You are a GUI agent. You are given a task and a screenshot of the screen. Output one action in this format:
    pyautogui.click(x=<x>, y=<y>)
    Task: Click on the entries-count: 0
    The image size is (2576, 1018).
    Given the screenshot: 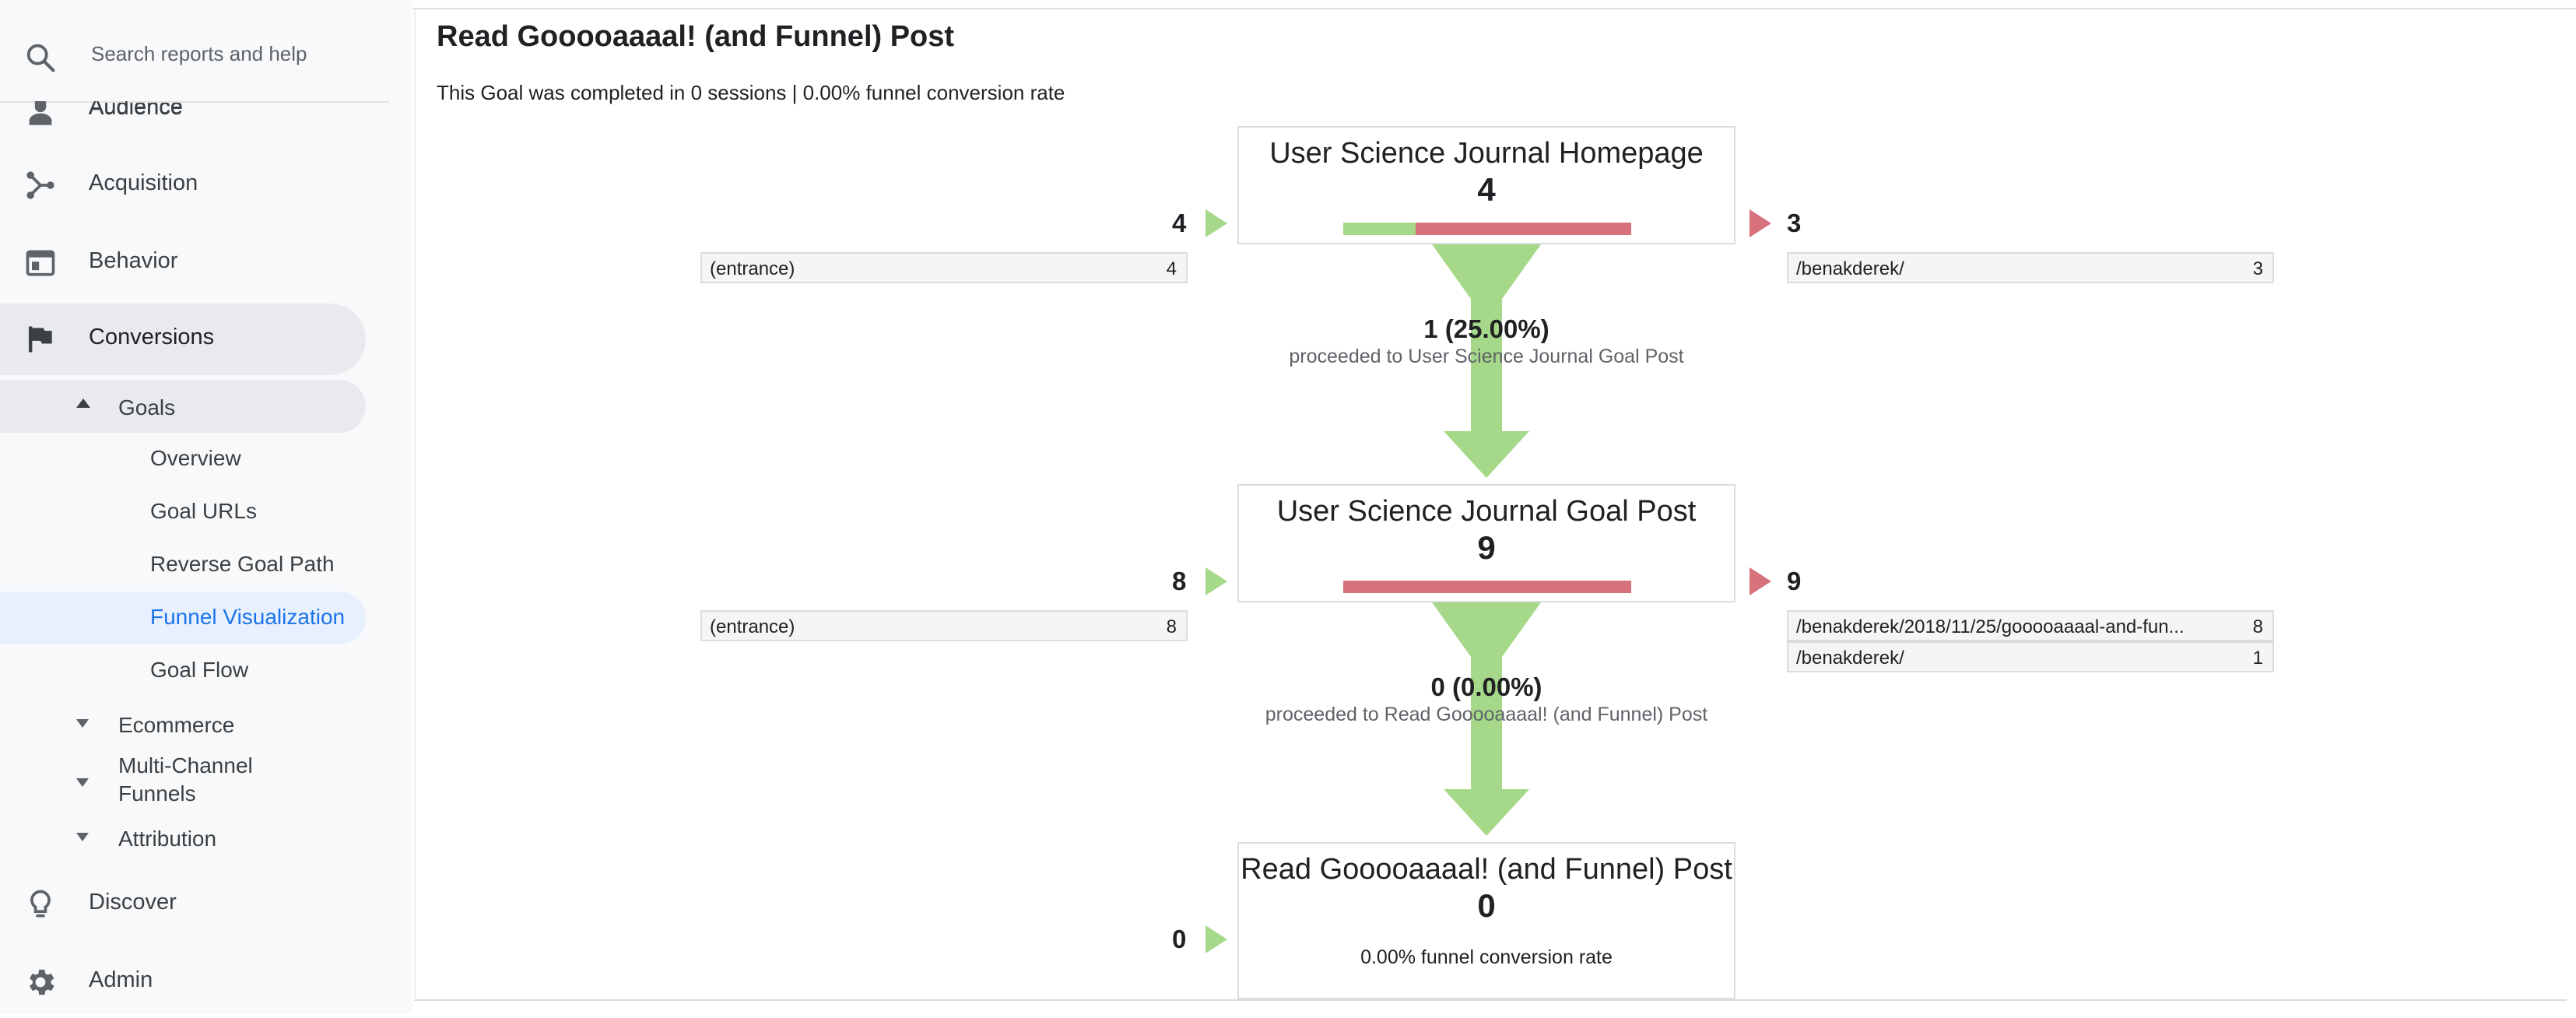 What is the action you would take?
    pyautogui.click(x=1180, y=939)
    